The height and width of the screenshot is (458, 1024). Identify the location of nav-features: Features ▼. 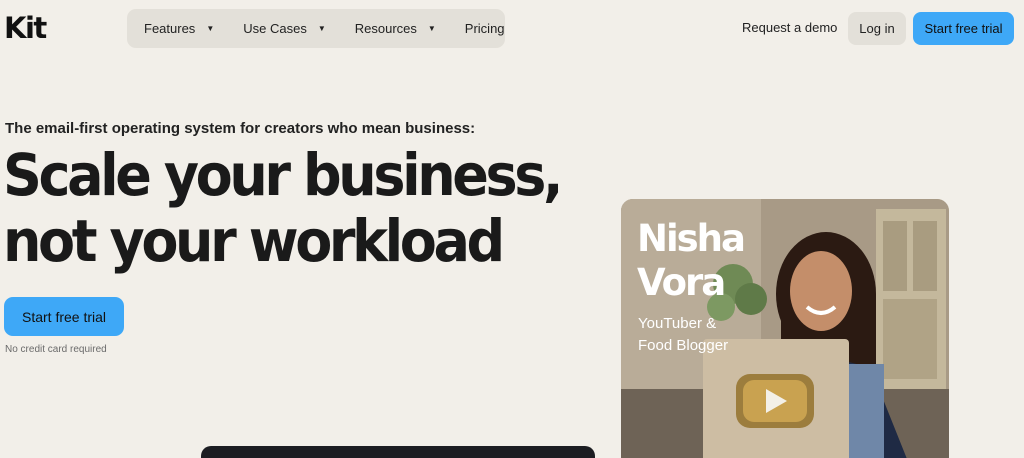
(179, 28).